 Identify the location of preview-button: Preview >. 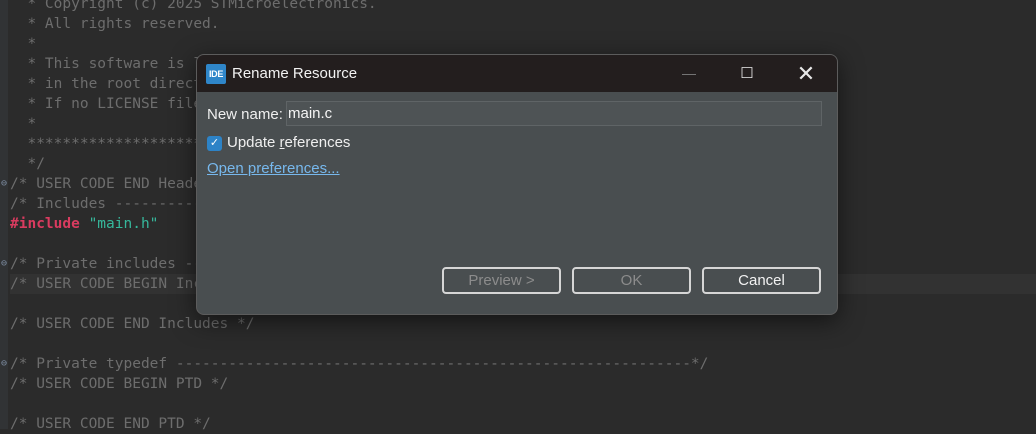
(501, 280).